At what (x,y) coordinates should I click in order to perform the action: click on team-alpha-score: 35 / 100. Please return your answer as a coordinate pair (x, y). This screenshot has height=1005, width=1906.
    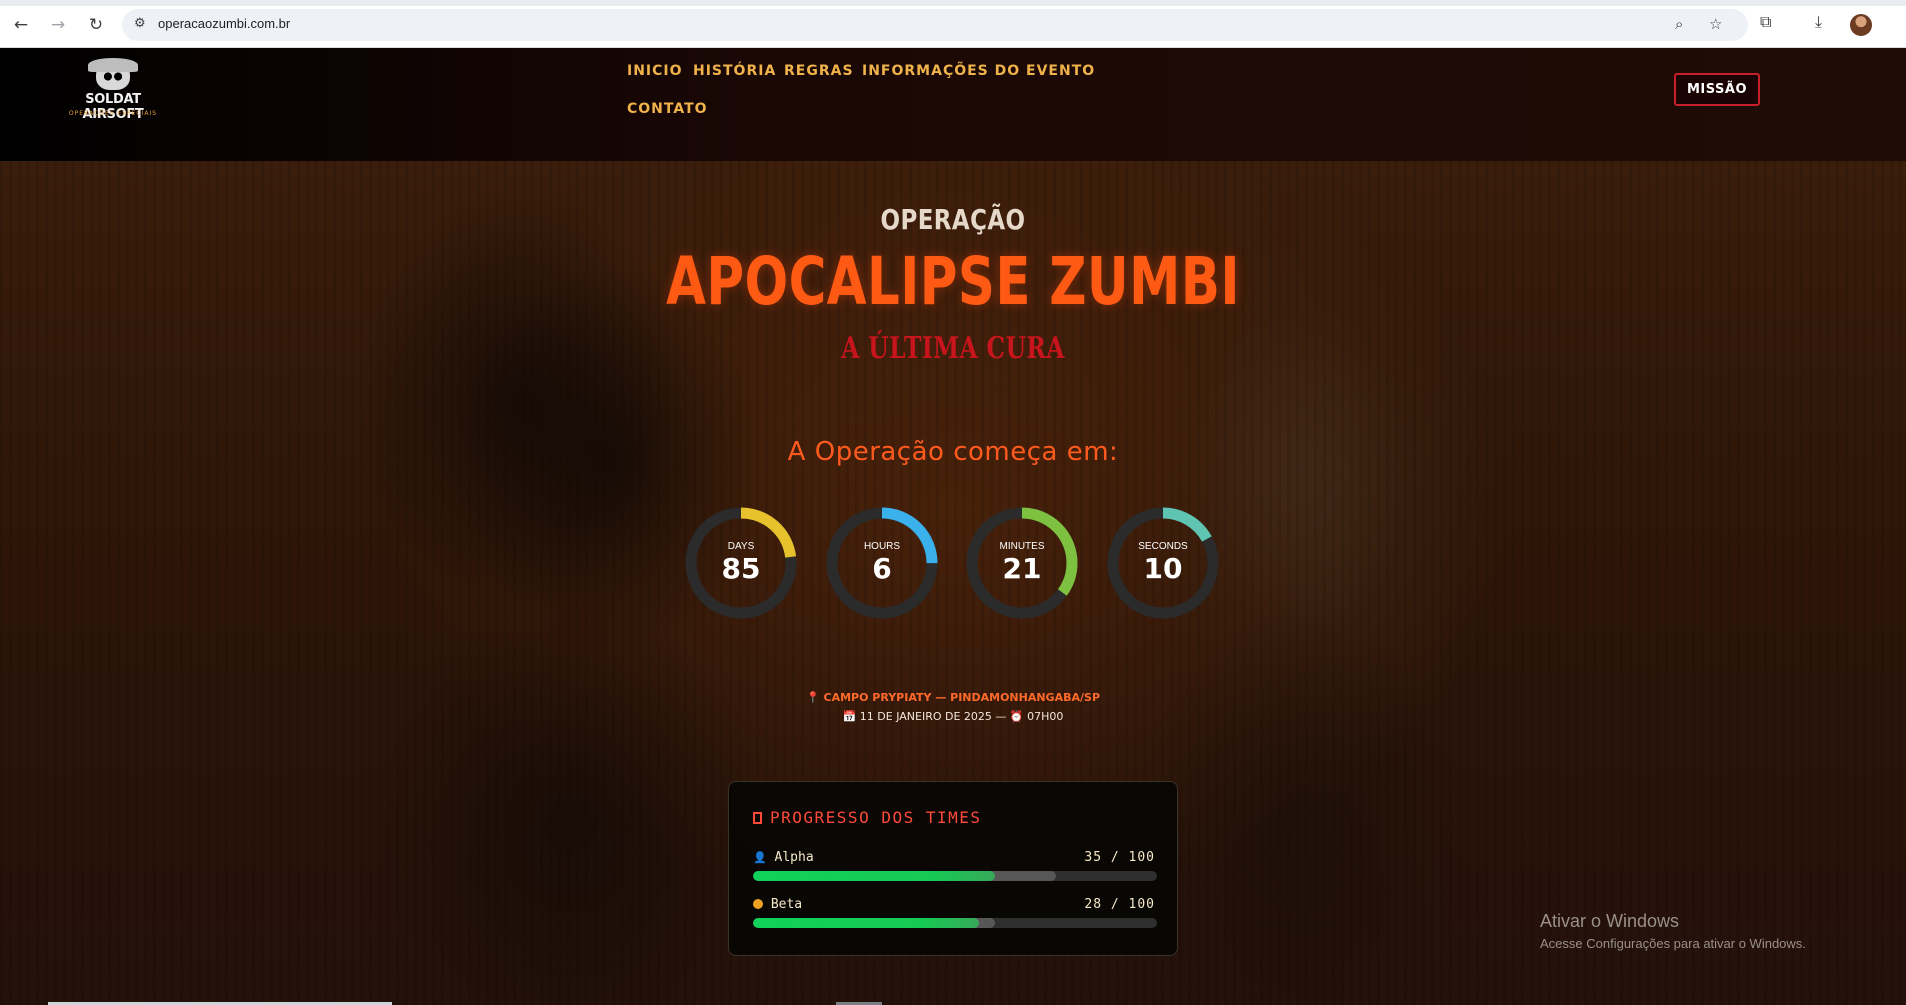
    Looking at the image, I should click on (1119, 857).